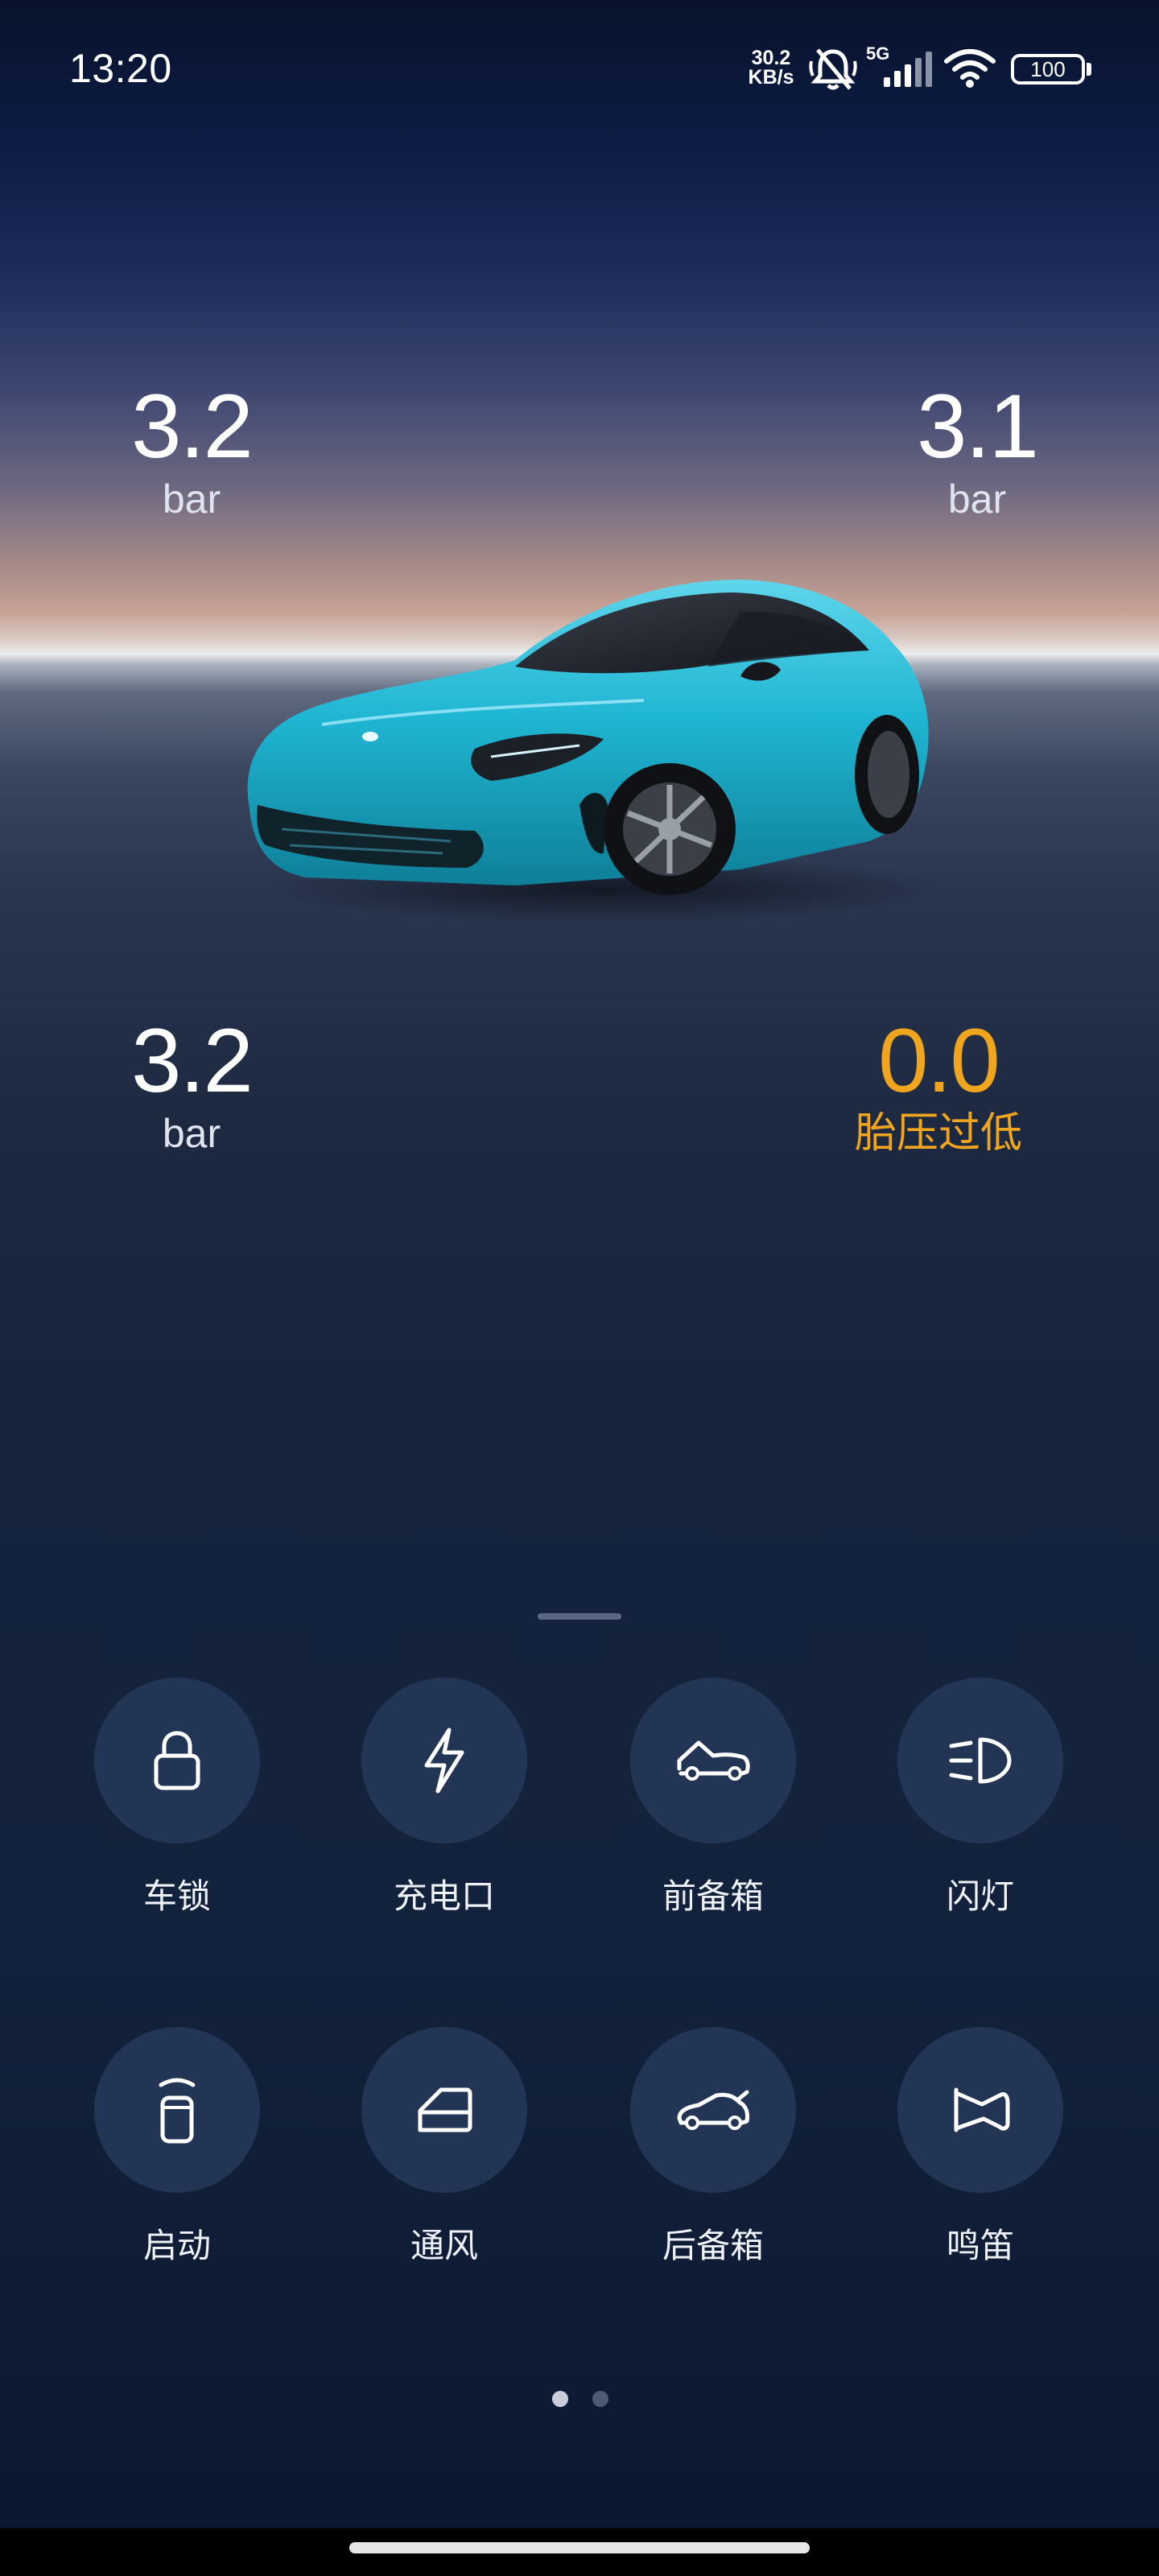  I want to click on control-lock: 车锁, so click(177, 1798).